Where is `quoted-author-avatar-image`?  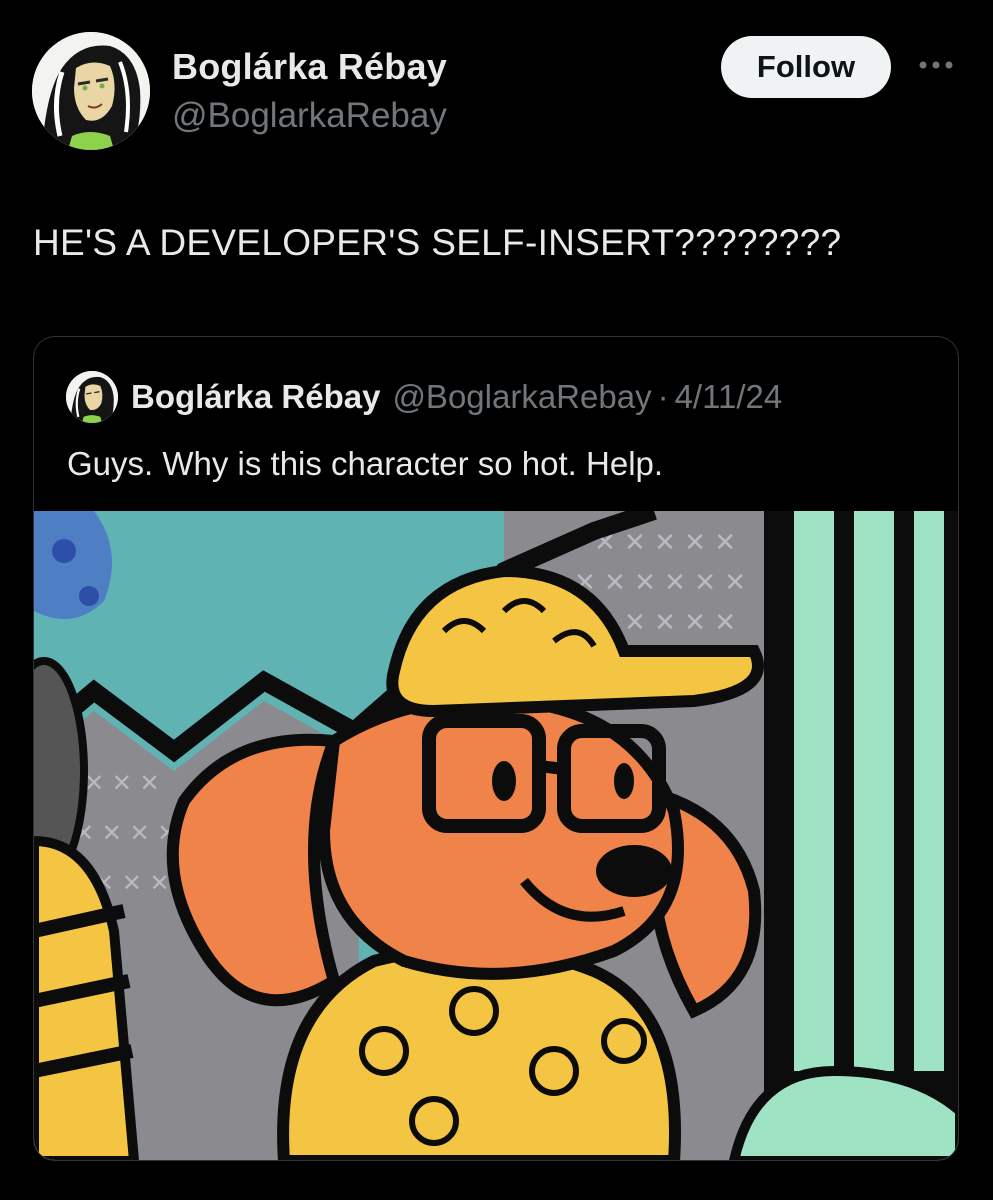 quoted-author-avatar-image is located at coordinates (92, 397).